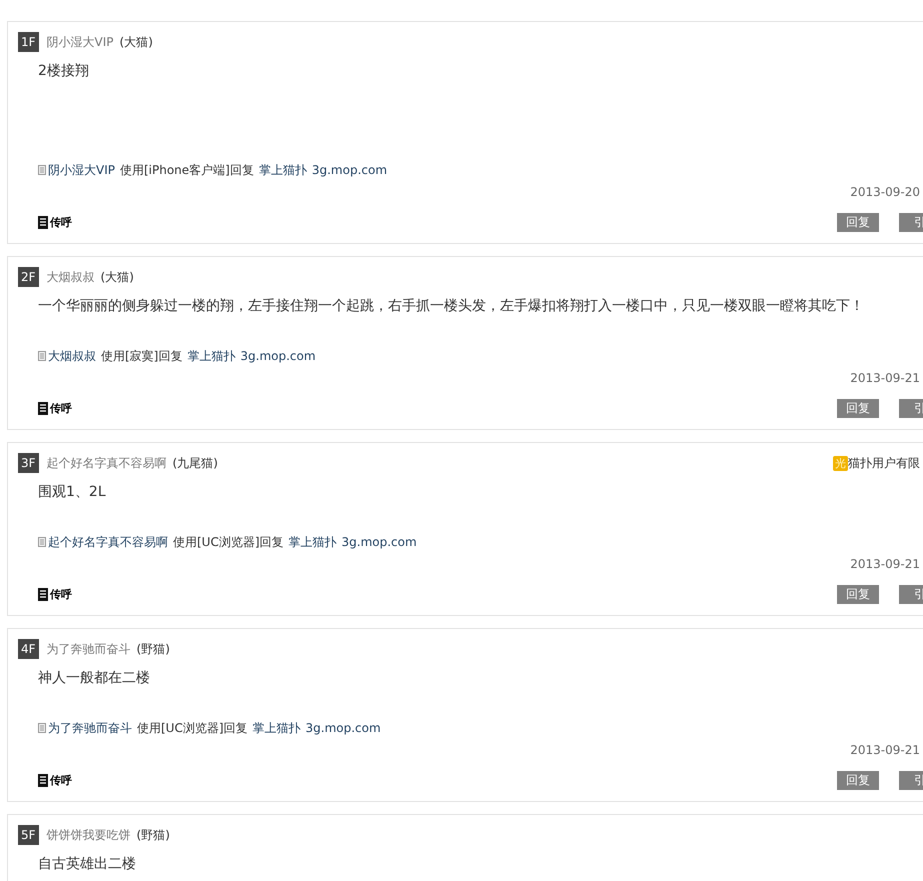 This screenshot has height=881, width=923. I want to click on source-text: 使用[iPhone客户端]回复, so click(187, 170).